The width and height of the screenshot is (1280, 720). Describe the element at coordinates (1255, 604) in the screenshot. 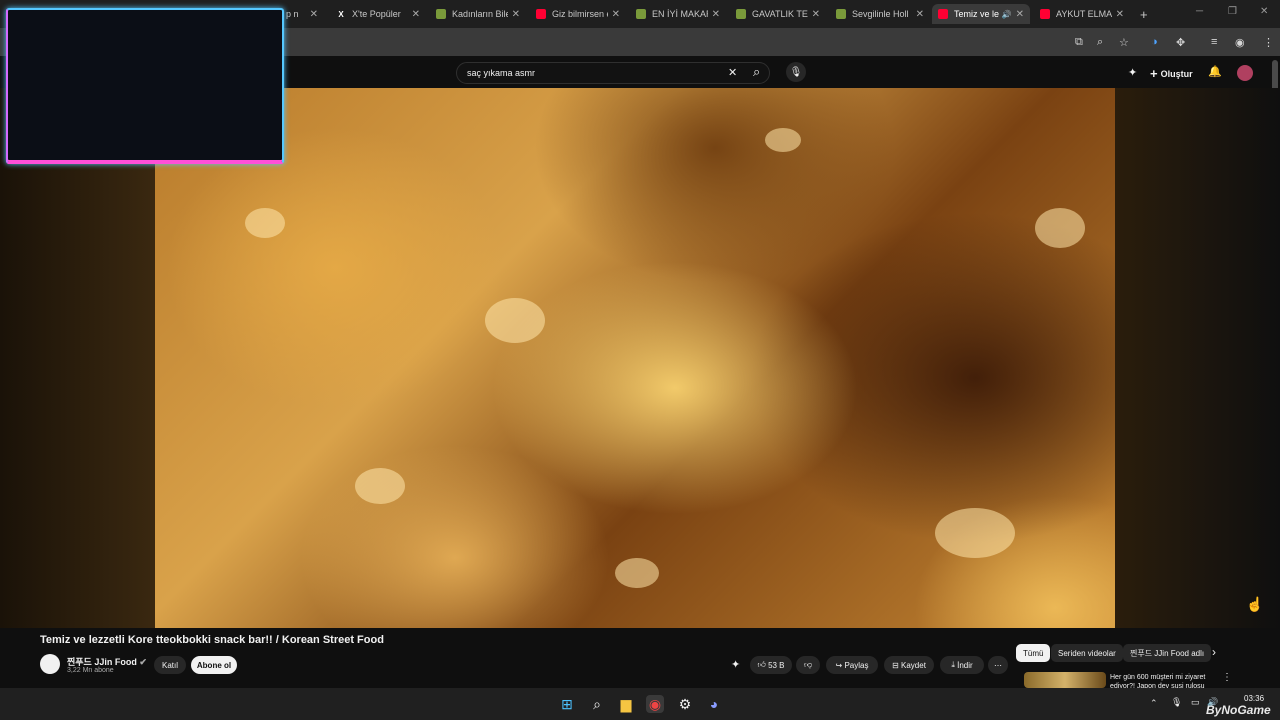

I see `hand-cursor-icon: ☝` at that location.